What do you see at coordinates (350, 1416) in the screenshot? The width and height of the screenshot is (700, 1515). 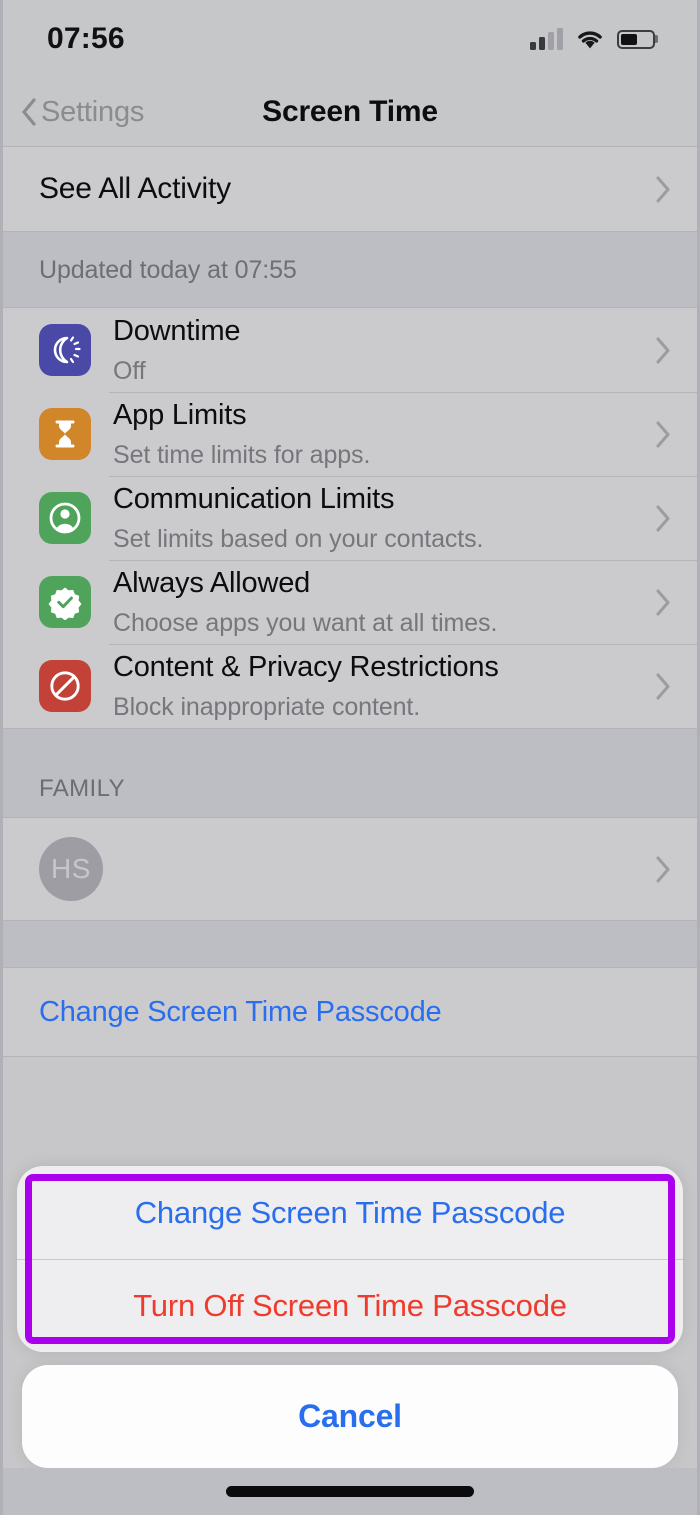 I see `cancel-button: Cancel` at bounding box center [350, 1416].